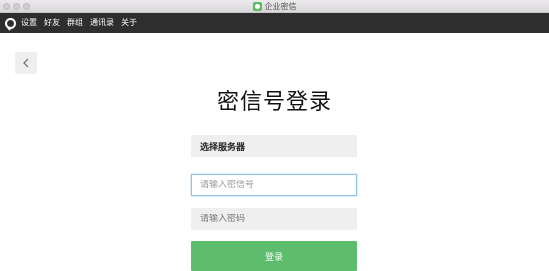 Image resolution: width=549 pixels, height=271 pixels. I want to click on menu-item-friends: 好友, so click(52, 23).